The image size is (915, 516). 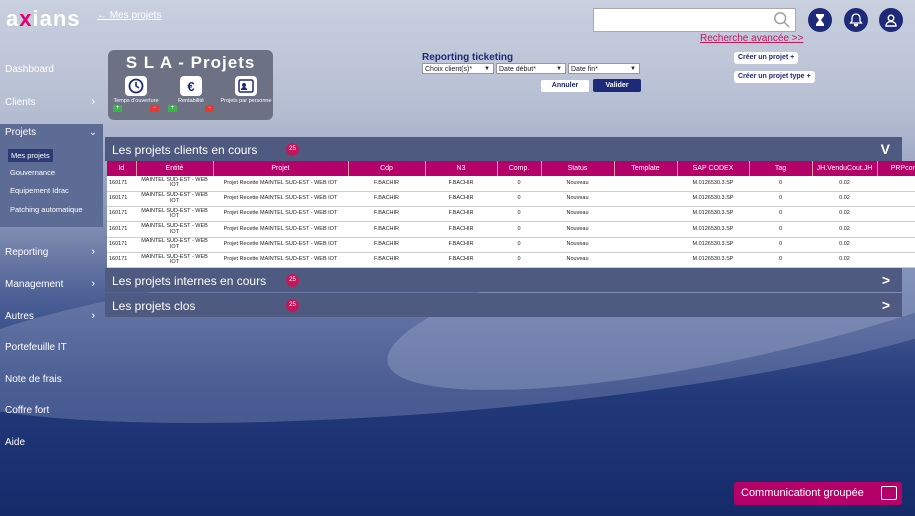 What do you see at coordinates (782, 20) in the screenshot?
I see `search-icon` at bounding box center [782, 20].